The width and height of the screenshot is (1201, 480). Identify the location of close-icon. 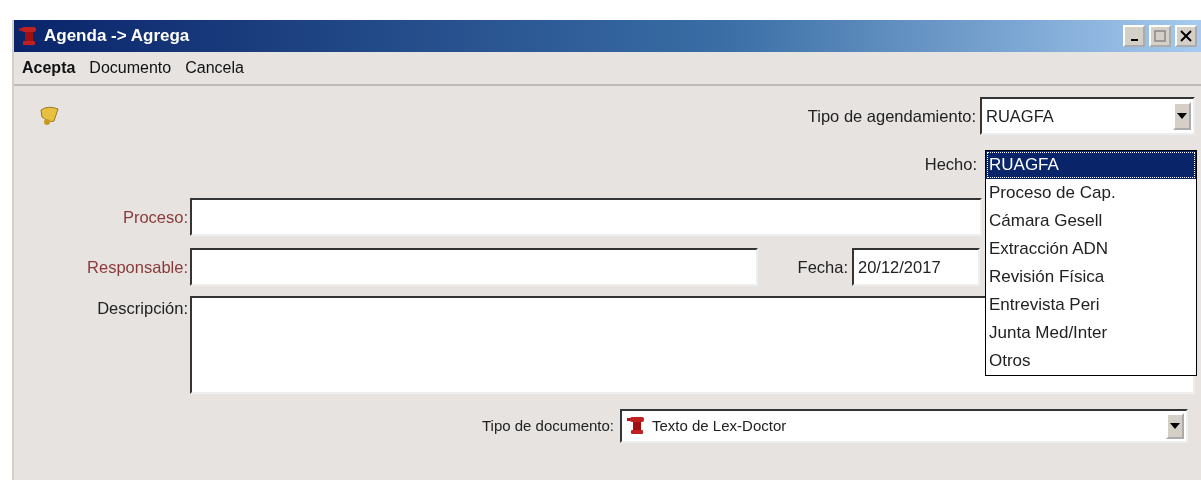
(1186, 36).